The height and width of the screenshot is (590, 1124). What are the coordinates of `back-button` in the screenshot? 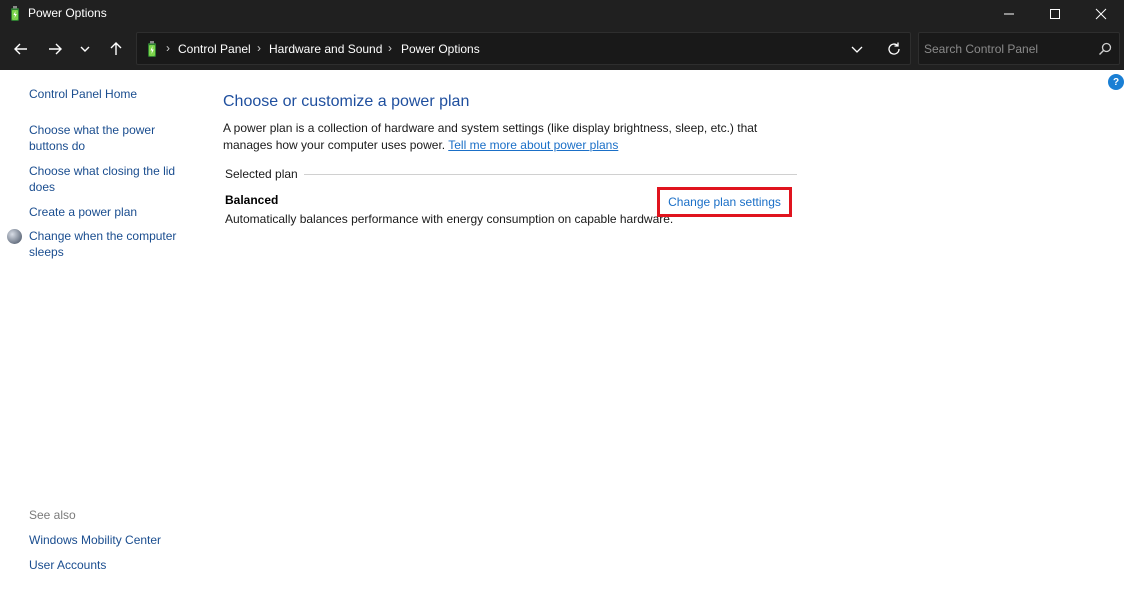 It's located at (21, 49).